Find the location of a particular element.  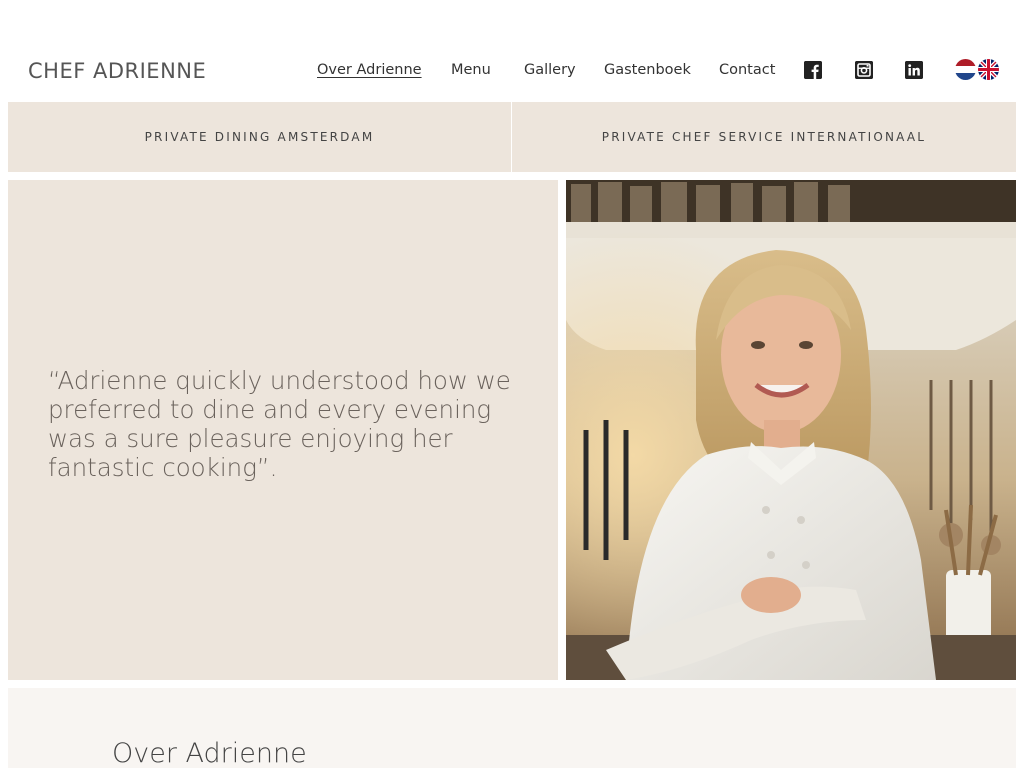

subnav-label-right: PRIVATE CHEF SERVICE INTERNATIONAAL is located at coordinates (764, 137).